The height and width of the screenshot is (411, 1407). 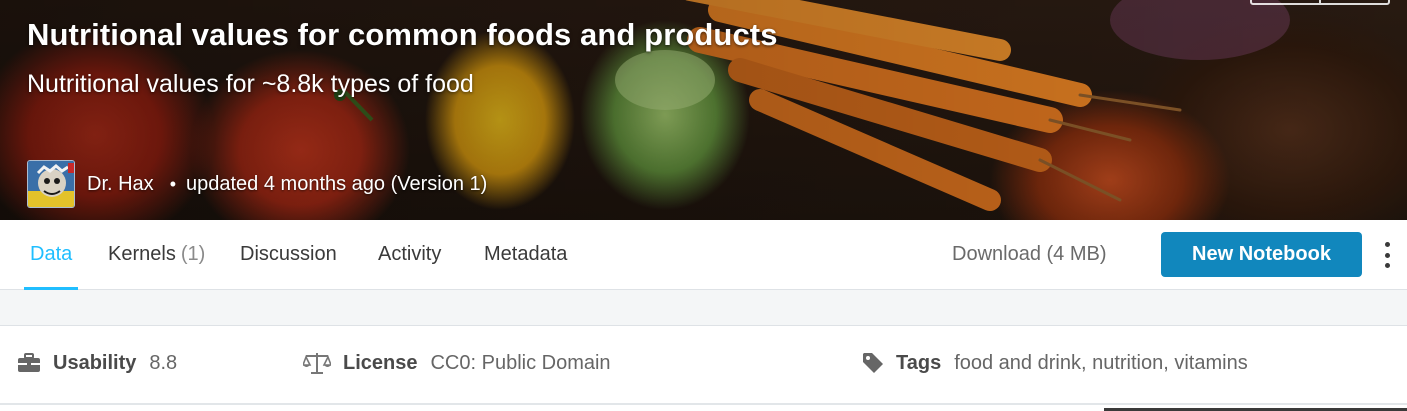 I want to click on usability-info: Usability 8.8, so click(x=97, y=363).